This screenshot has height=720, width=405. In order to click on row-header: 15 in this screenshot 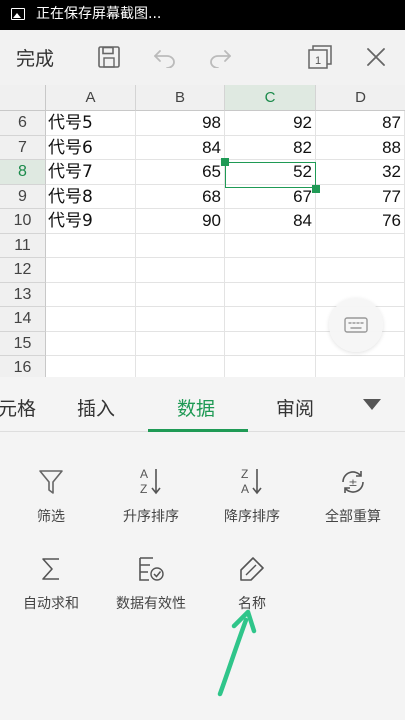, I will do `click(23, 343)`.